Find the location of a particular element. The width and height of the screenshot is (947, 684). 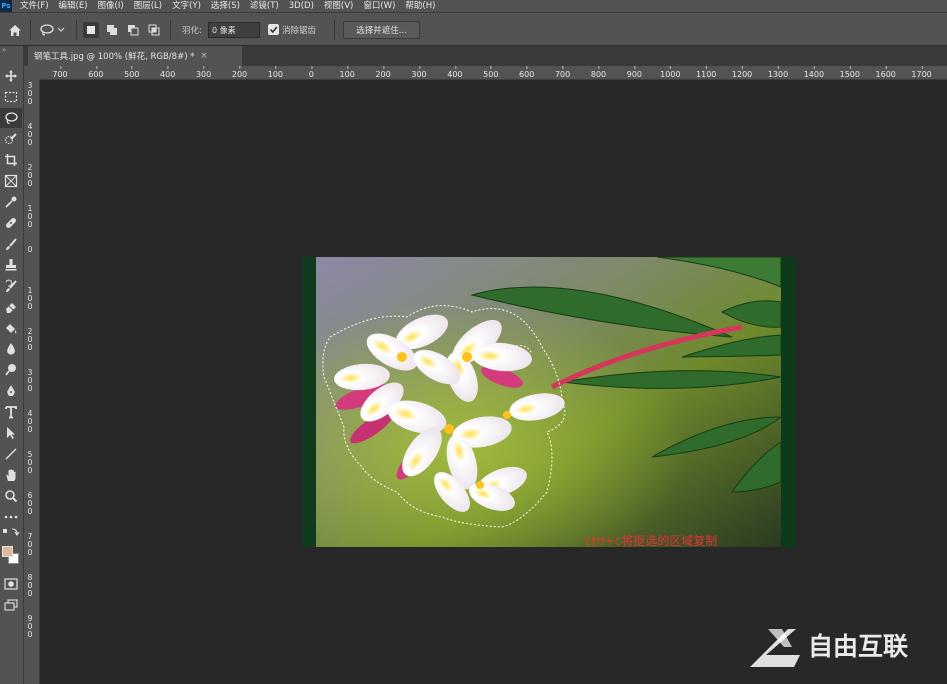

vertical-ruler: 300 400 200 100 0 100 200 300 400 500 600 700 800 900 is located at coordinates (32, 382).